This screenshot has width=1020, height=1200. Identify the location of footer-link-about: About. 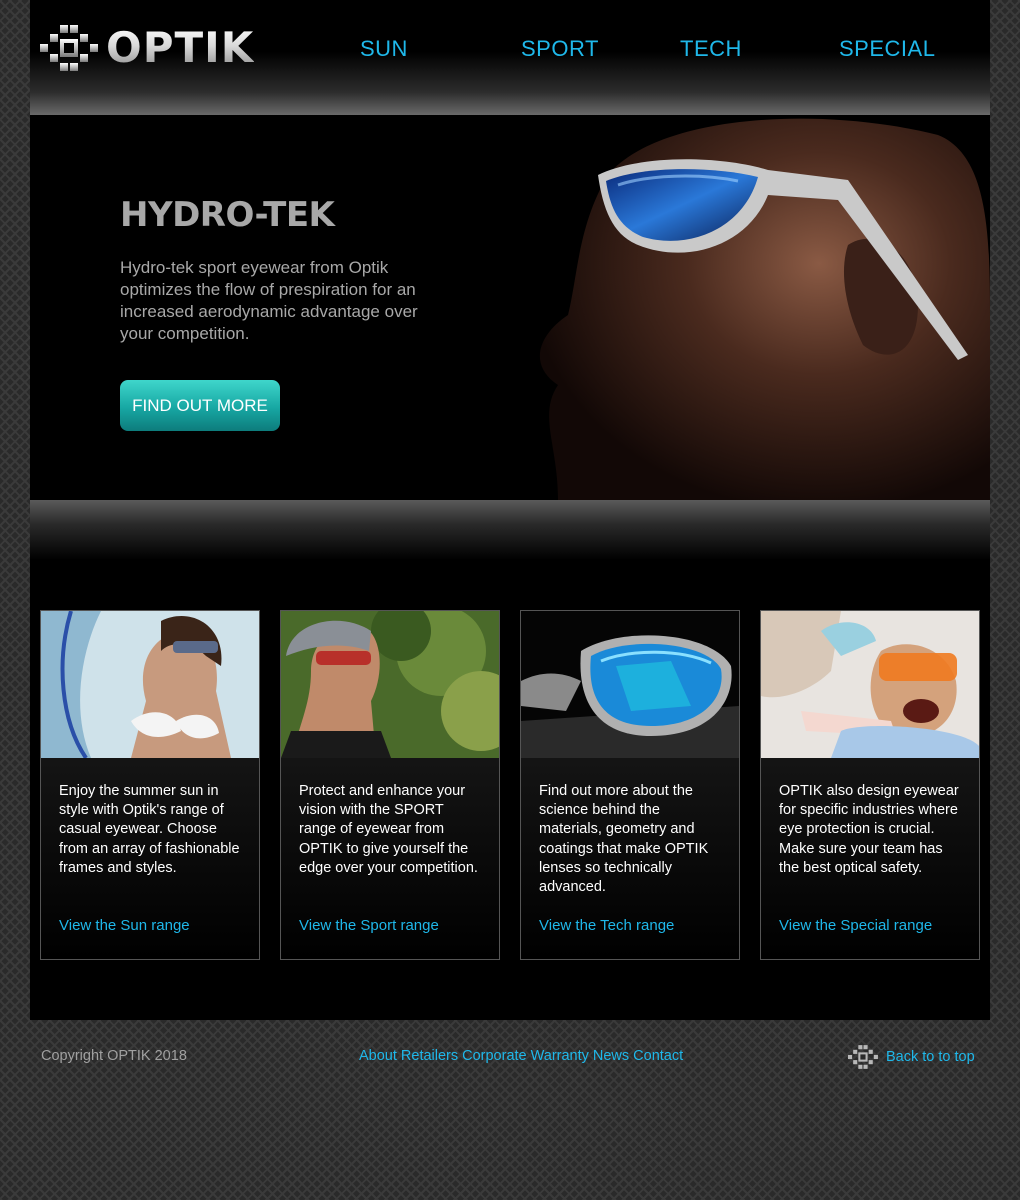
(378, 1056).